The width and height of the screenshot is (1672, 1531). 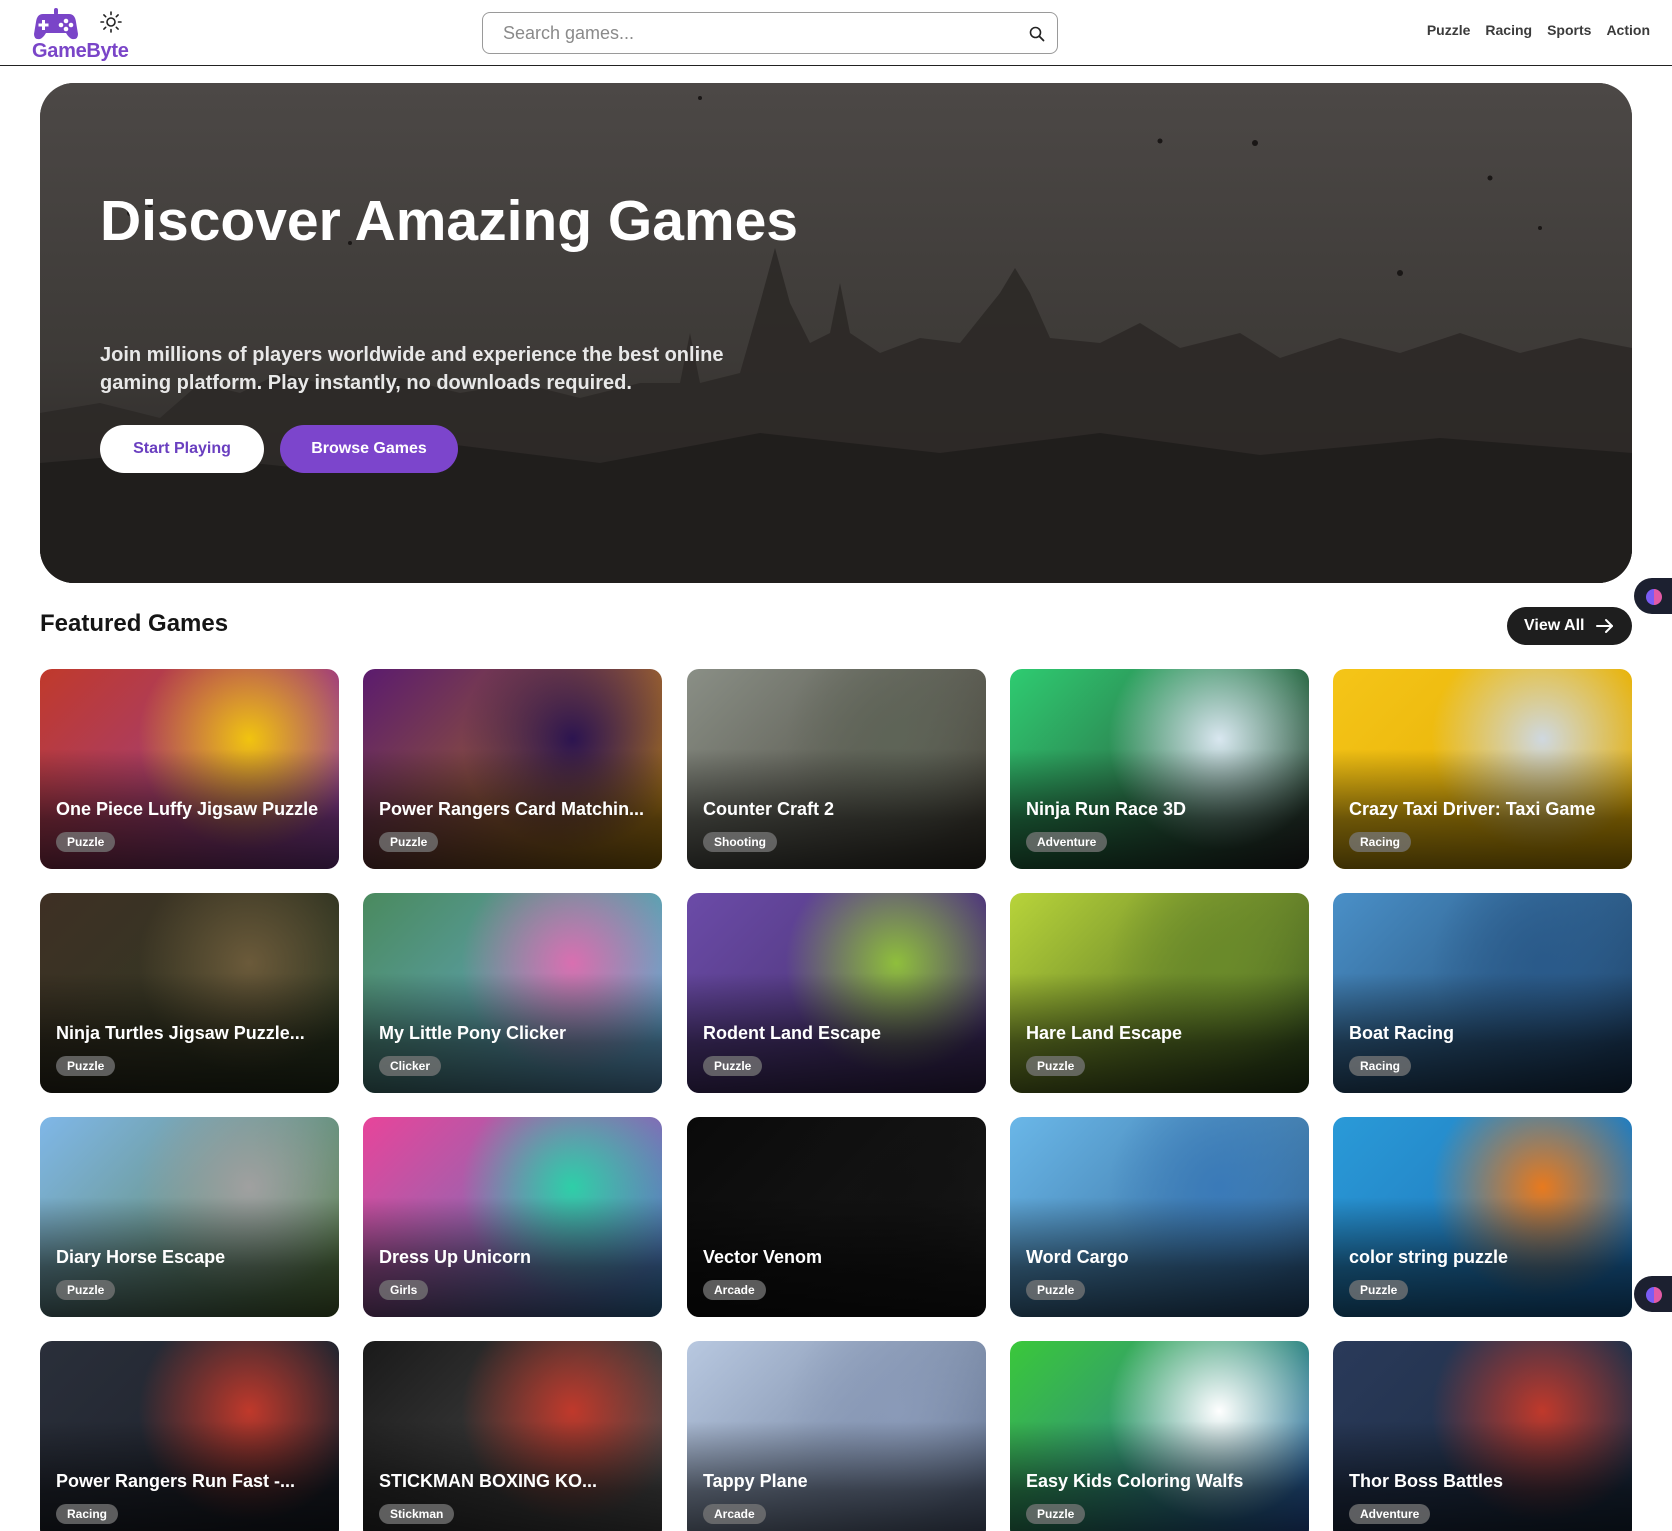 What do you see at coordinates (1037, 34) in the screenshot?
I see `search-icon` at bounding box center [1037, 34].